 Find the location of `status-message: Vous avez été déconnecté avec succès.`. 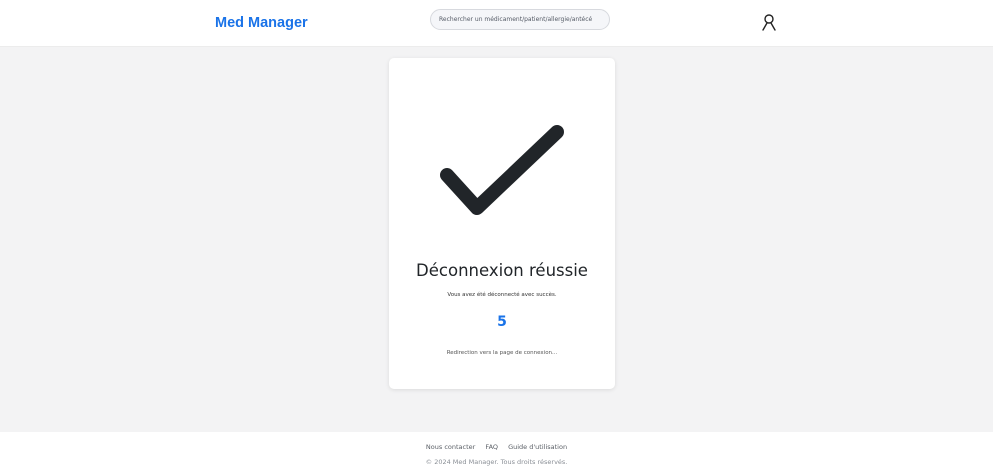

status-message: Vous avez été déconnecté avec succès. is located at coordinates (502, 295).